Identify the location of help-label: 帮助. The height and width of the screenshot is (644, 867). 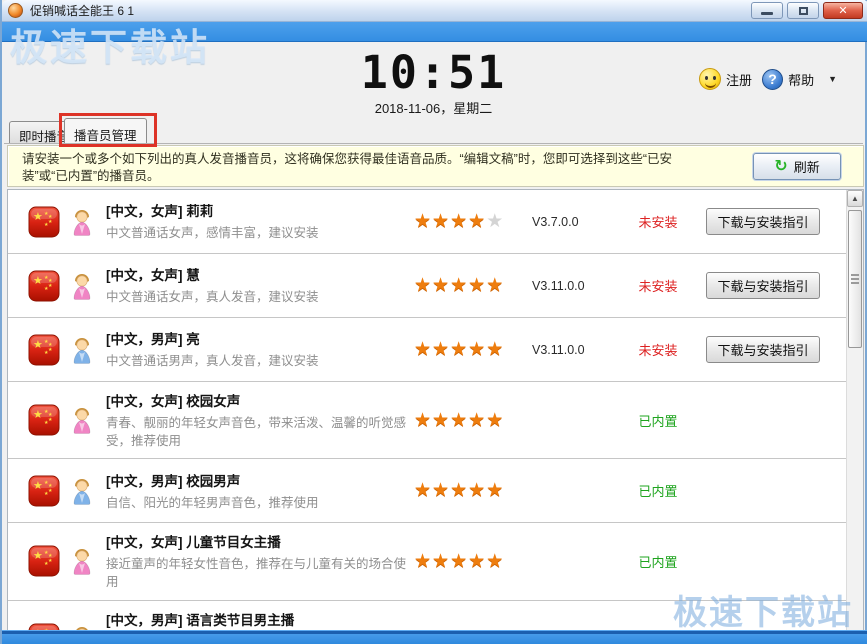
(801, 80).